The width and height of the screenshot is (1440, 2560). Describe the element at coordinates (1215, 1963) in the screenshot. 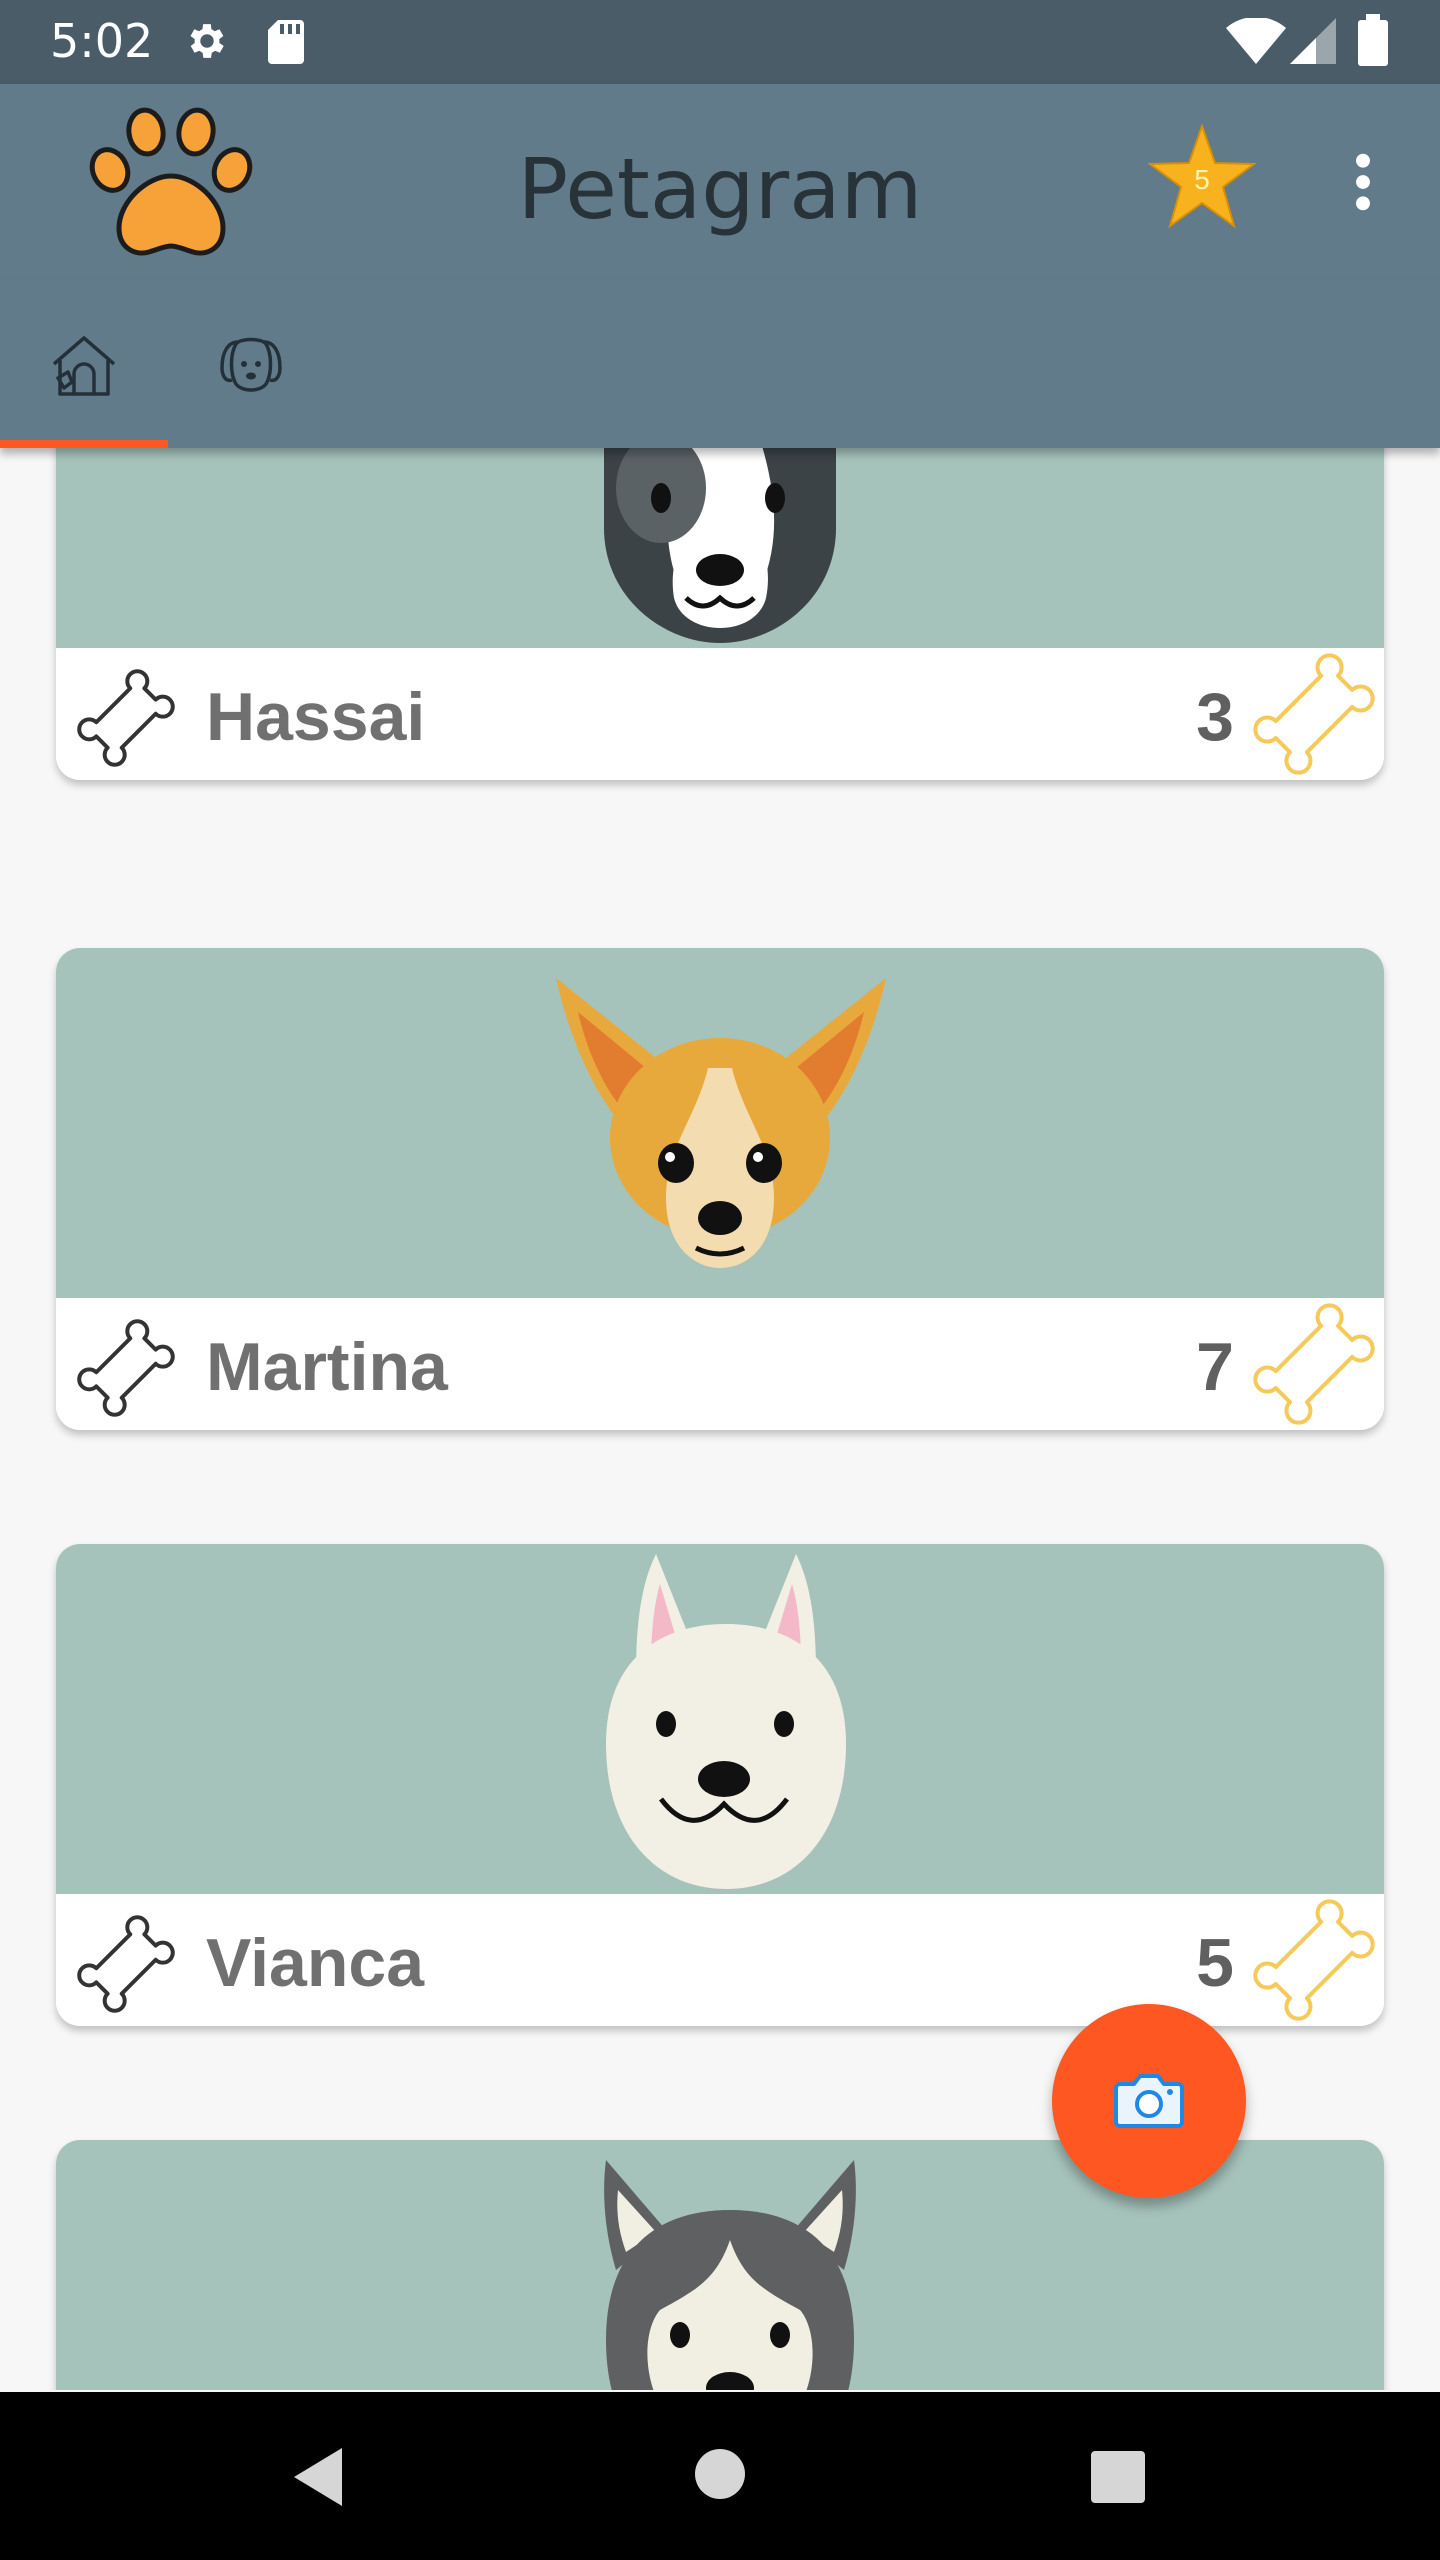

I see `like-count: 5` at that location.